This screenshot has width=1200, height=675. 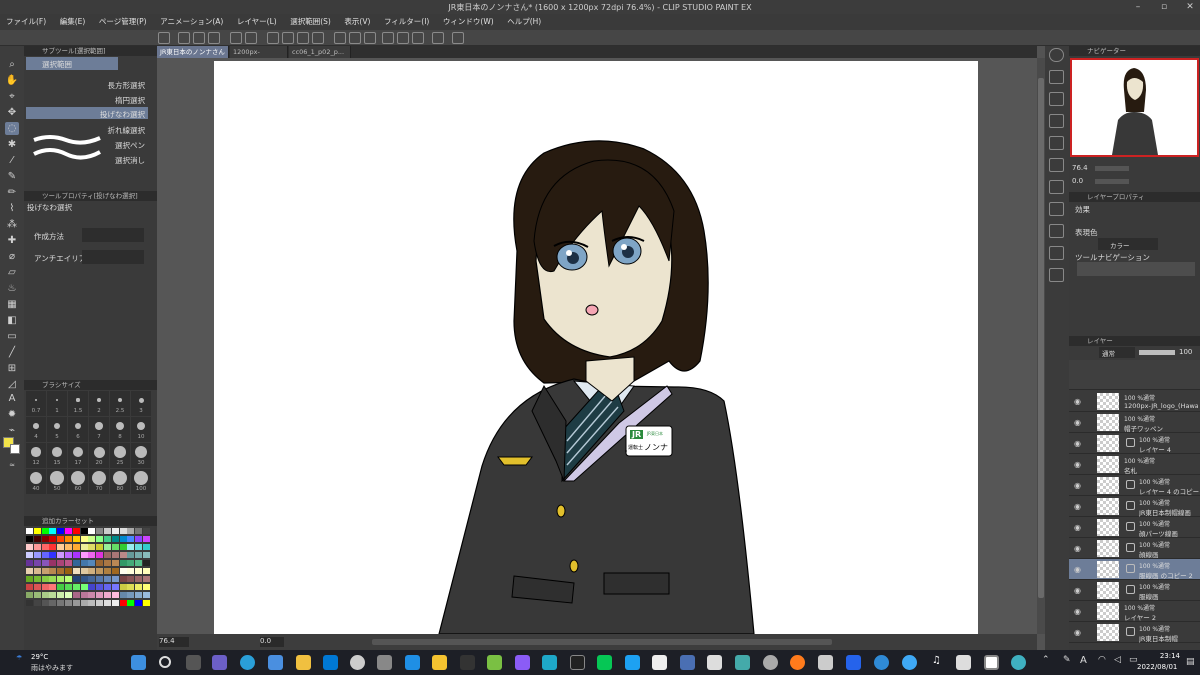 What do you see at coordinates (1083, 168) in the screenshot?
I see `navigator-zoom-value: 76.4` at bounding box center [1083, 168].